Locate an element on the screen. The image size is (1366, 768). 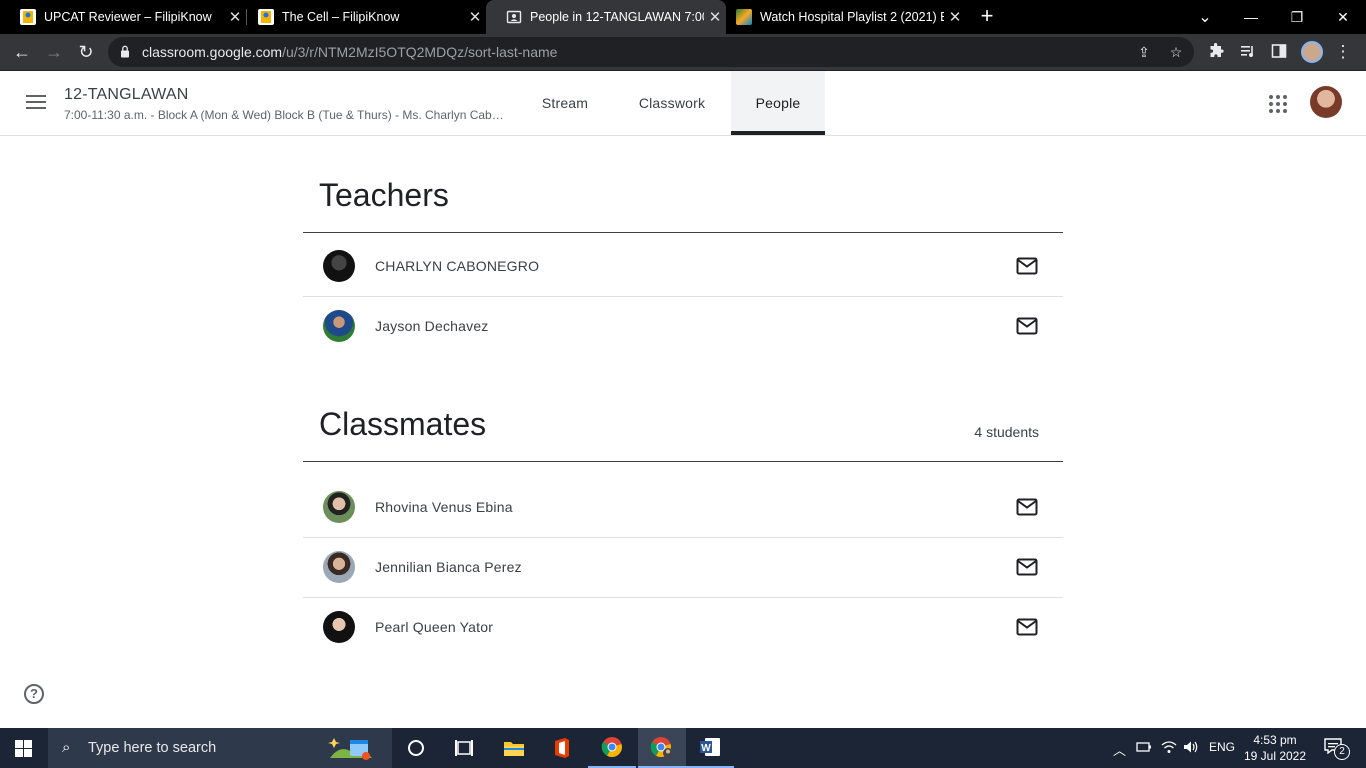
taskbar-clock: 4:53 pm 19 Jul 2022 is located at coordinates (1275, 748).